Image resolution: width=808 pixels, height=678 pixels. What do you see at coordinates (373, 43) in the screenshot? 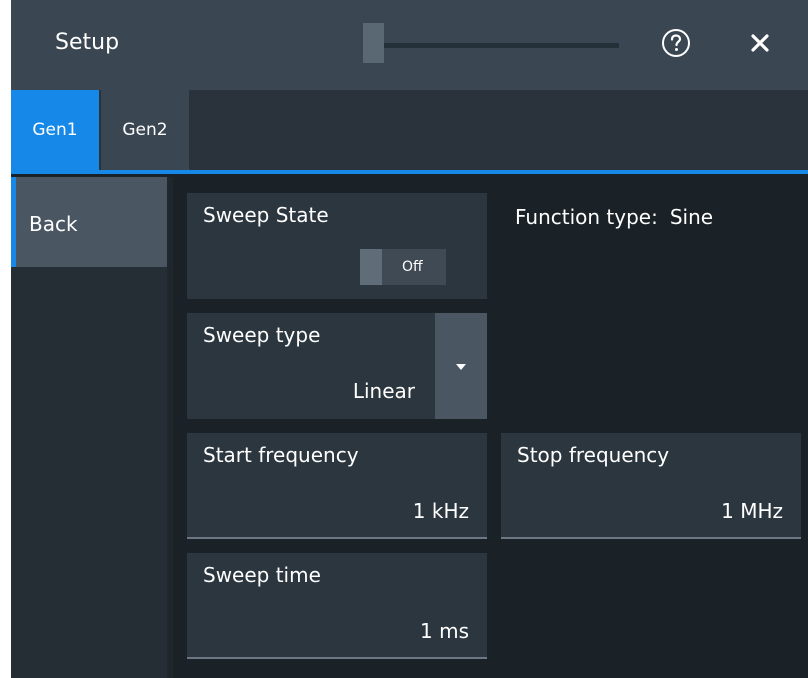
I see `transparency-slider-handle` at bounding box center [373, 43].